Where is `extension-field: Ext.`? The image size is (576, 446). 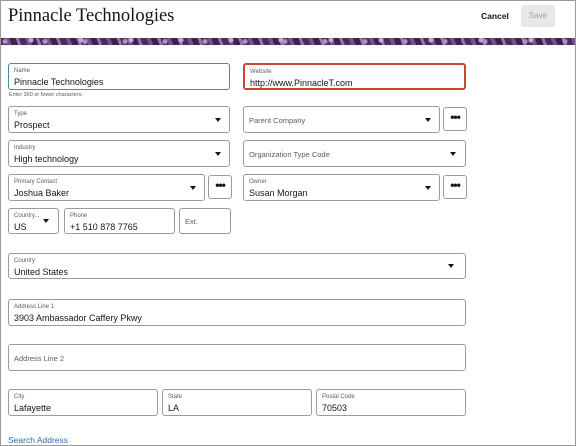 extension-field: Ext. is located at coordinates (205, 221).